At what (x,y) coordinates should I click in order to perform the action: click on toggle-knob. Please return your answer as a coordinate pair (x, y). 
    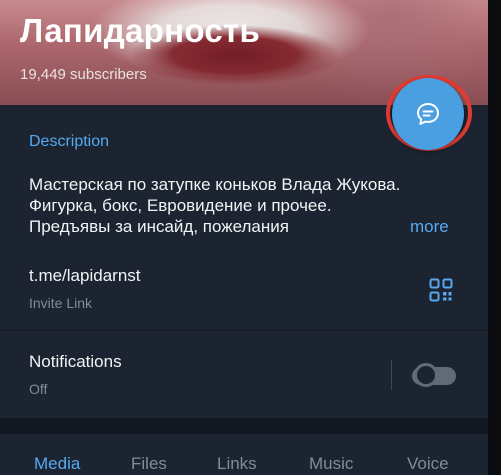
    Looking at the image, I should click on (426, 375).